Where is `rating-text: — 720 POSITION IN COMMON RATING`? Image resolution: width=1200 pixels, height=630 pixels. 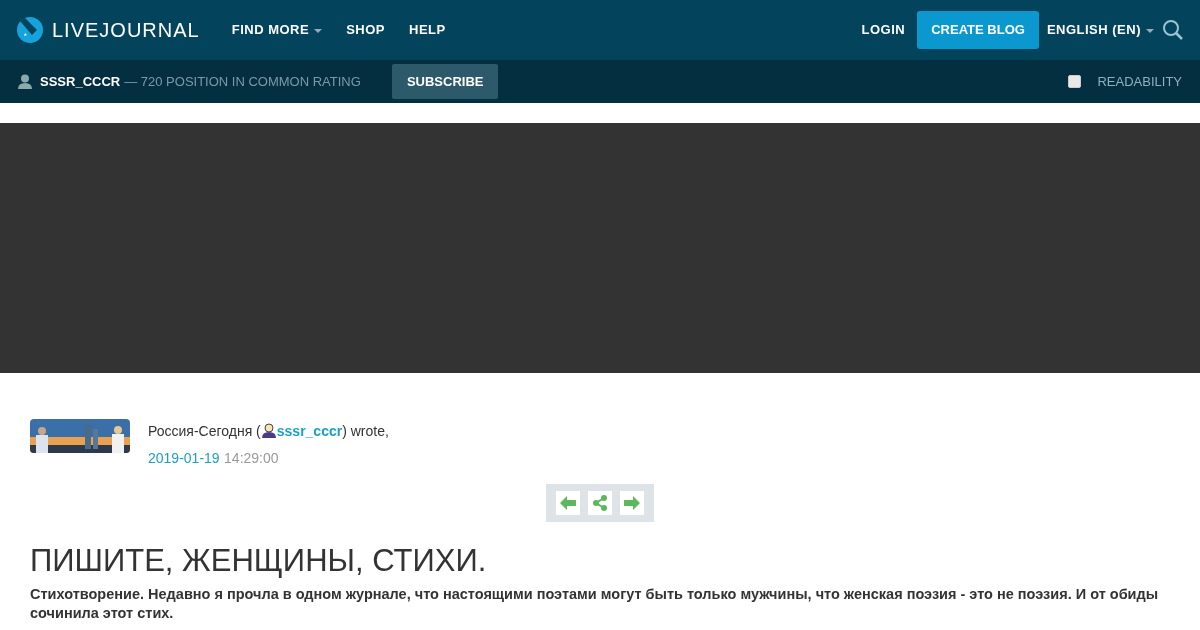 rating-text: — 720 POSITION IN COMMON RATING is located at coordinates (242, 81).